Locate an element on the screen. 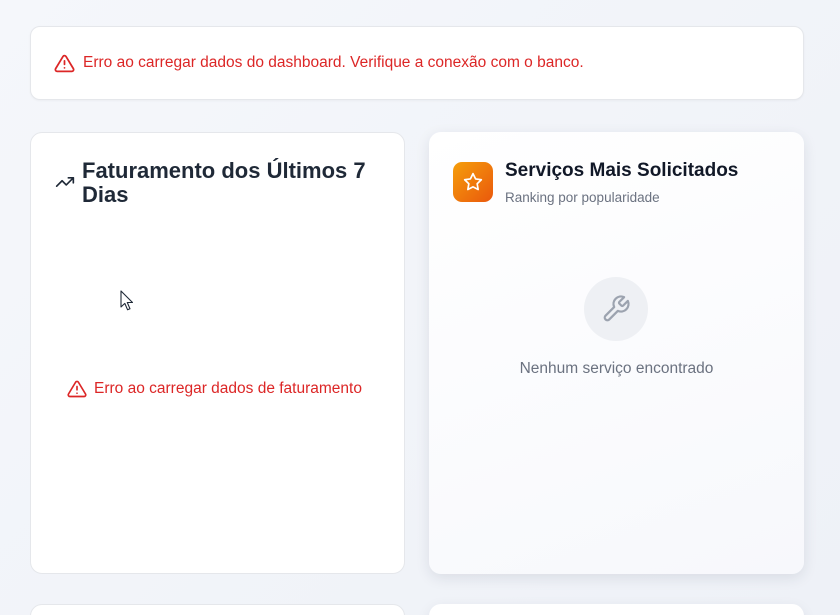  services-icon-badge is located at coordinates (473, 182).